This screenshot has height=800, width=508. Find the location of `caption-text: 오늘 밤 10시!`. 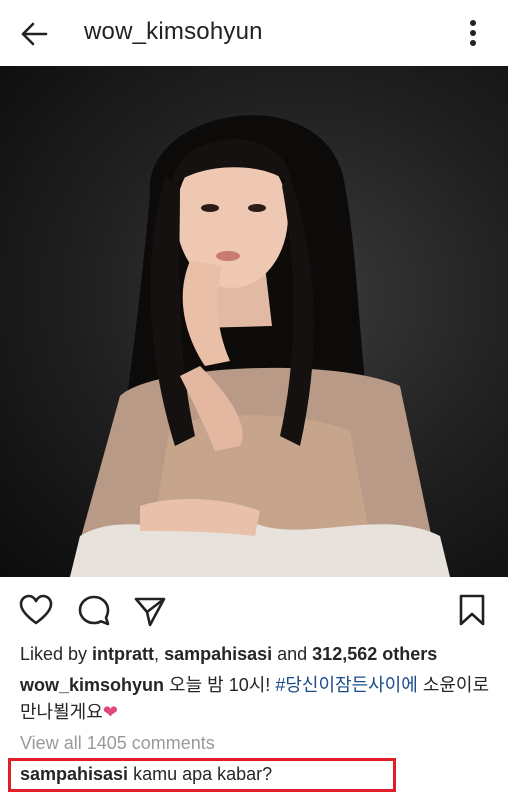

caption-text: 오늘 밤 10시! is located at coordinates (220, 685).